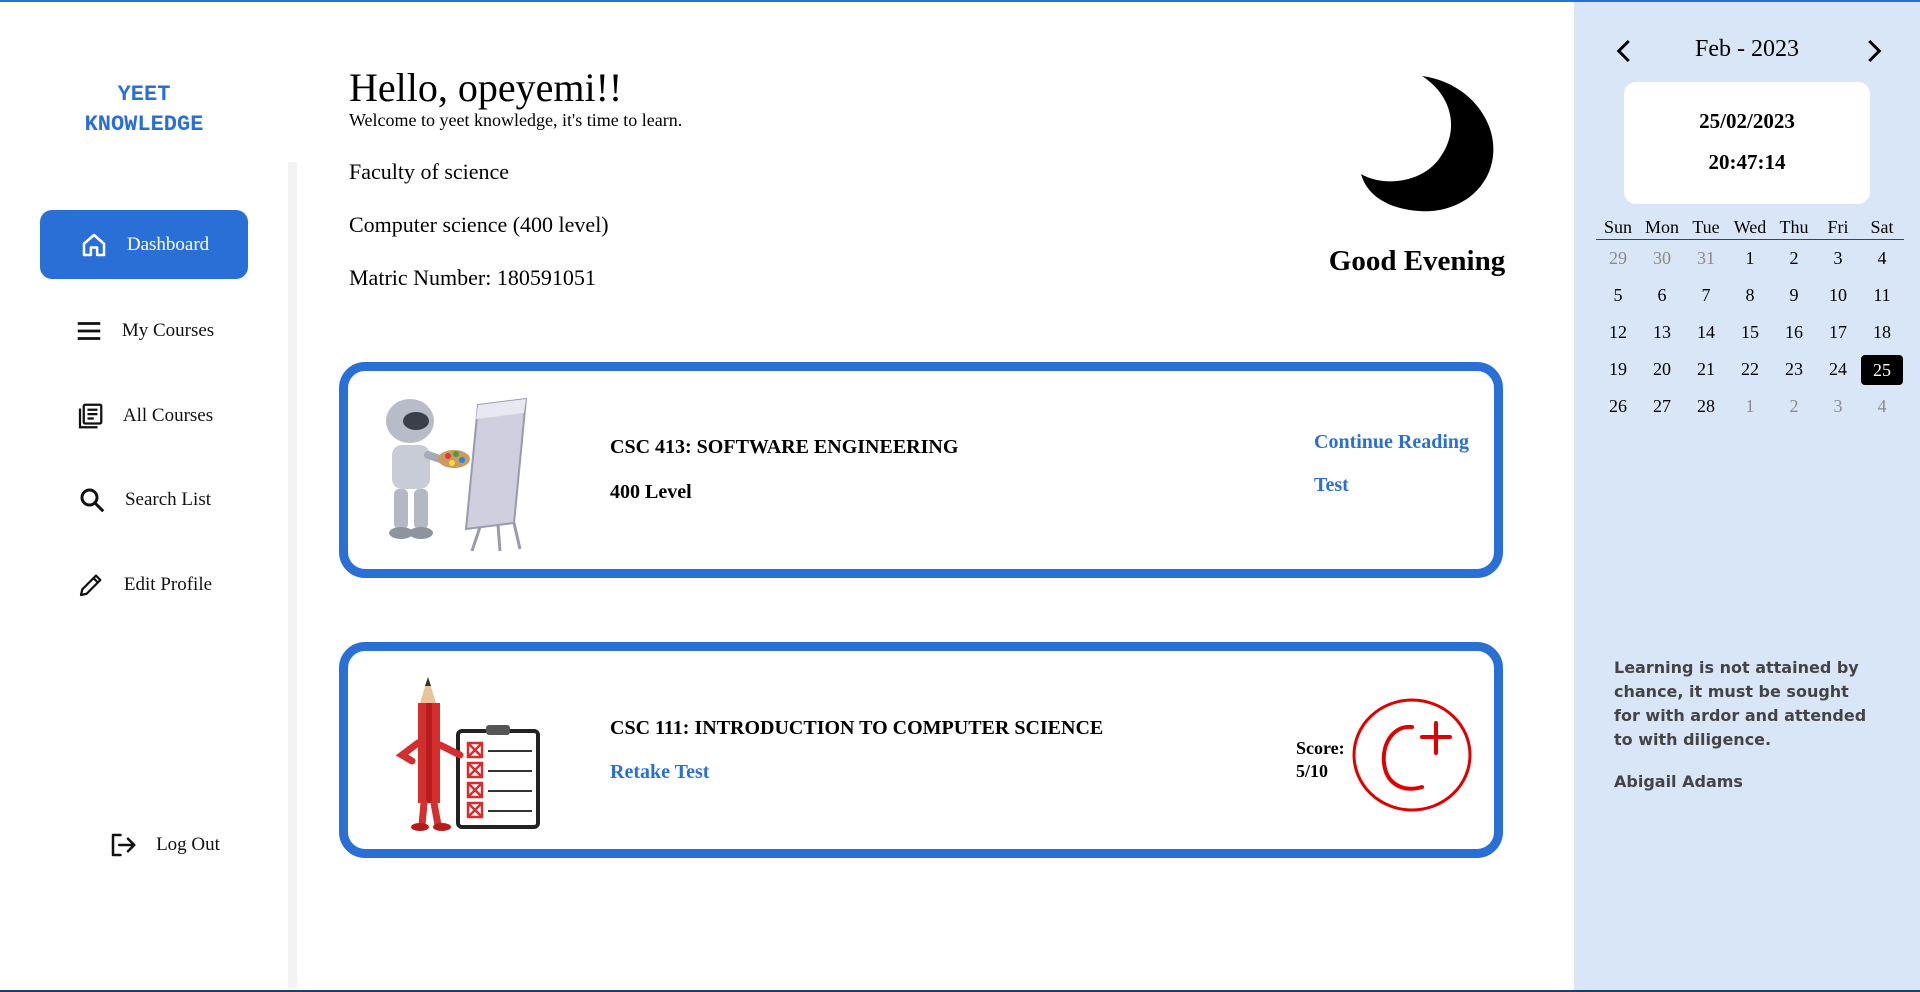 The height and width of the screenshot is (992, 1920). Describe the element at coordinates (1706, 228) in the screenshot. I see `weekday-label: Tue` at that location.